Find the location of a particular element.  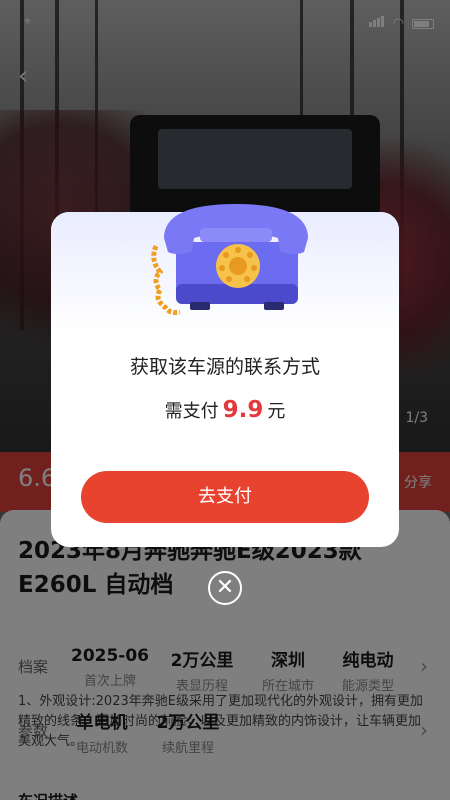

dialog-price-amount: 9.9 is located at coordinates (243, 410).